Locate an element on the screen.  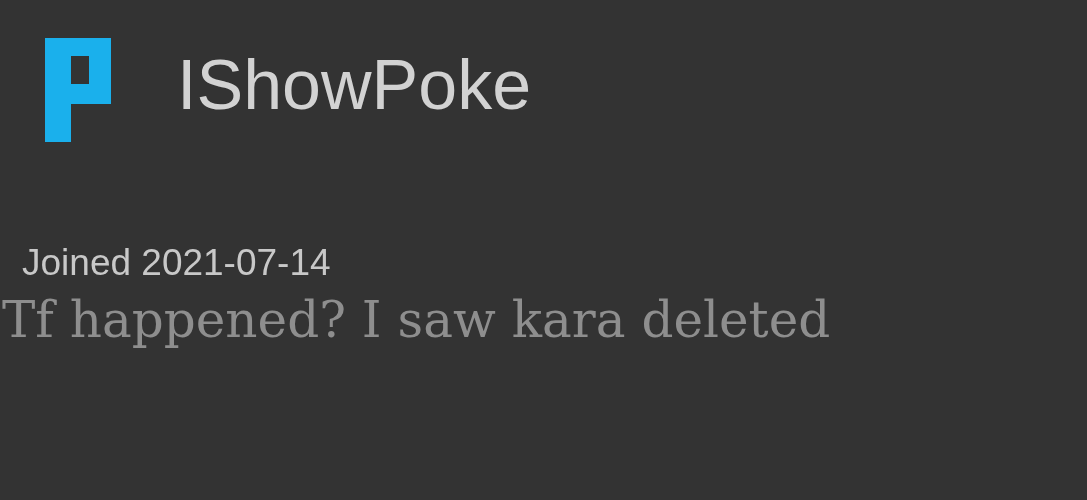
joined-date: Joined 2021-07-14 is located at coordinates (176, 262).